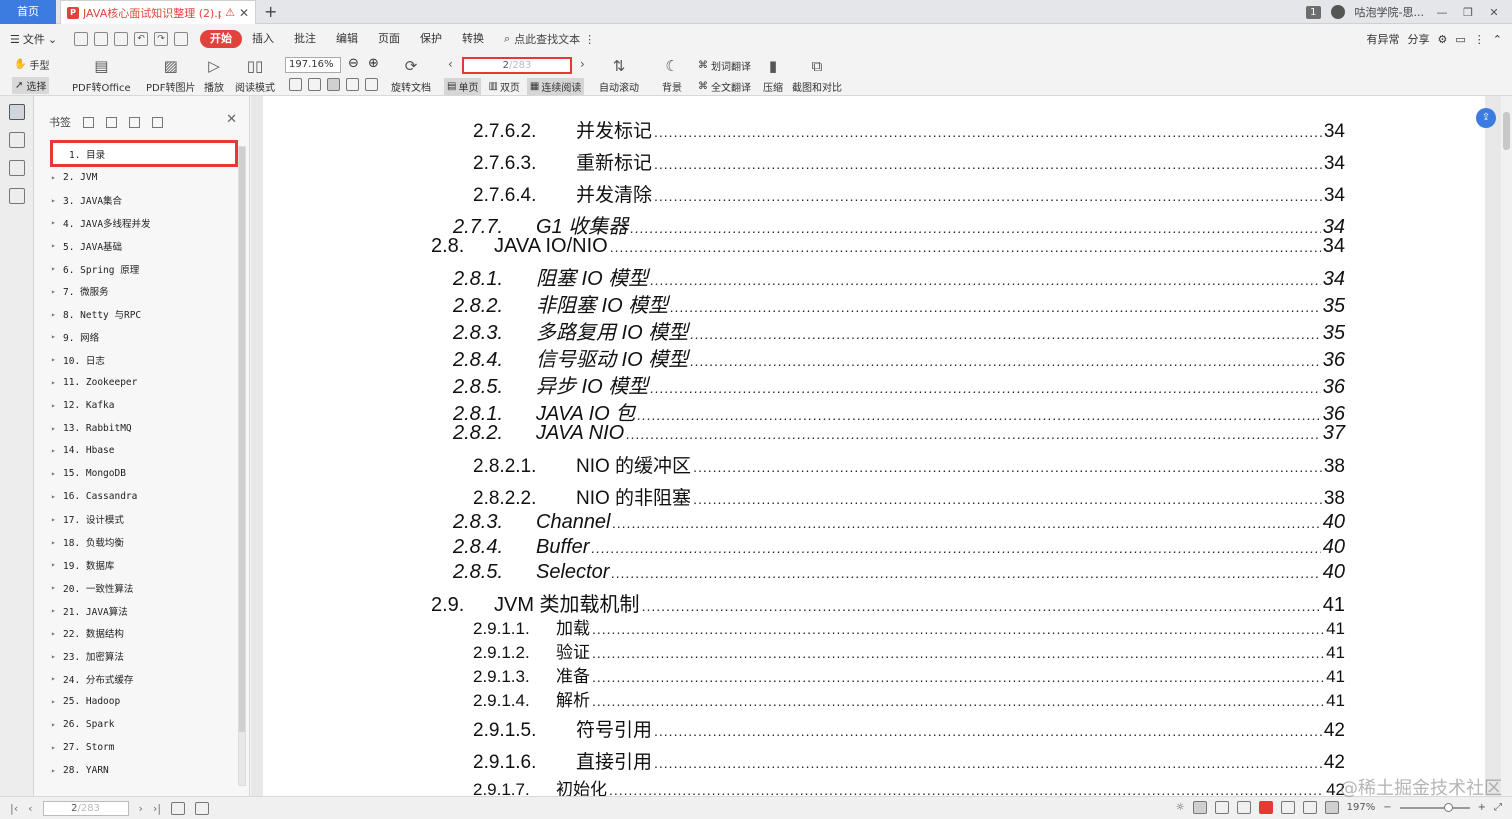 The image size is (1512, 819). Describe the element at coordinates (81, 39) in the screenshot. I see `open-folder-icon` at that location.